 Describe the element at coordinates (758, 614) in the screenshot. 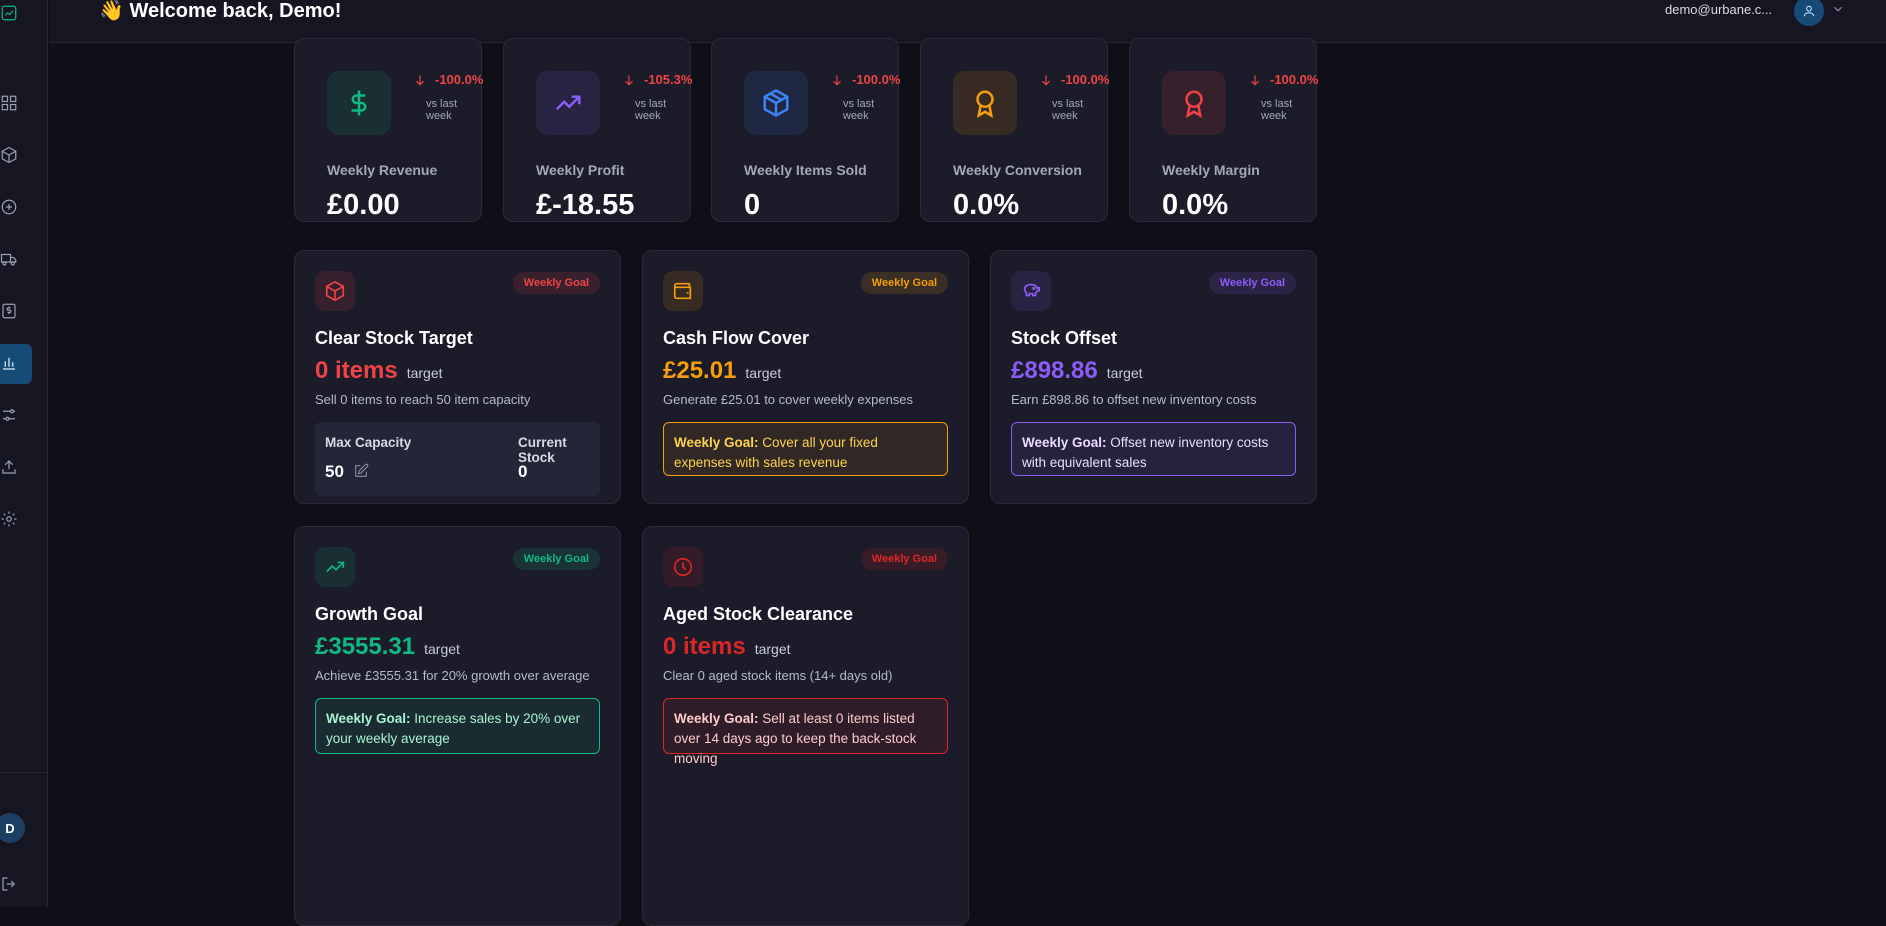

I see `goal-title: Aged Stock Clearance` at that location.